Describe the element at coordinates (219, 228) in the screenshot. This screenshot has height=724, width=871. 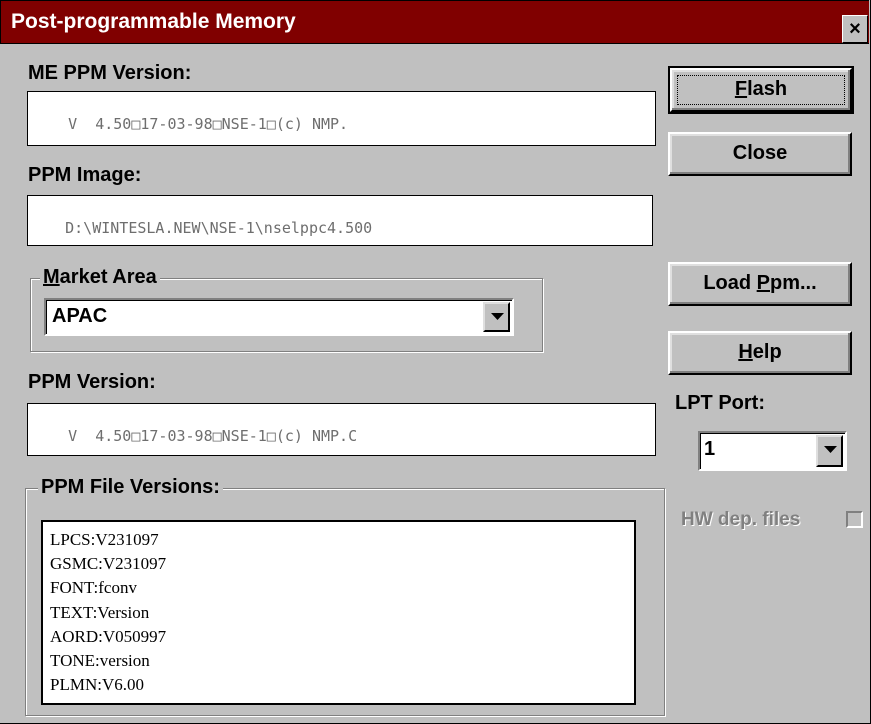
I see `ppm-image-value: D:\WINTESLA.NEW\NSE-1\nselppc4.500` at that location.